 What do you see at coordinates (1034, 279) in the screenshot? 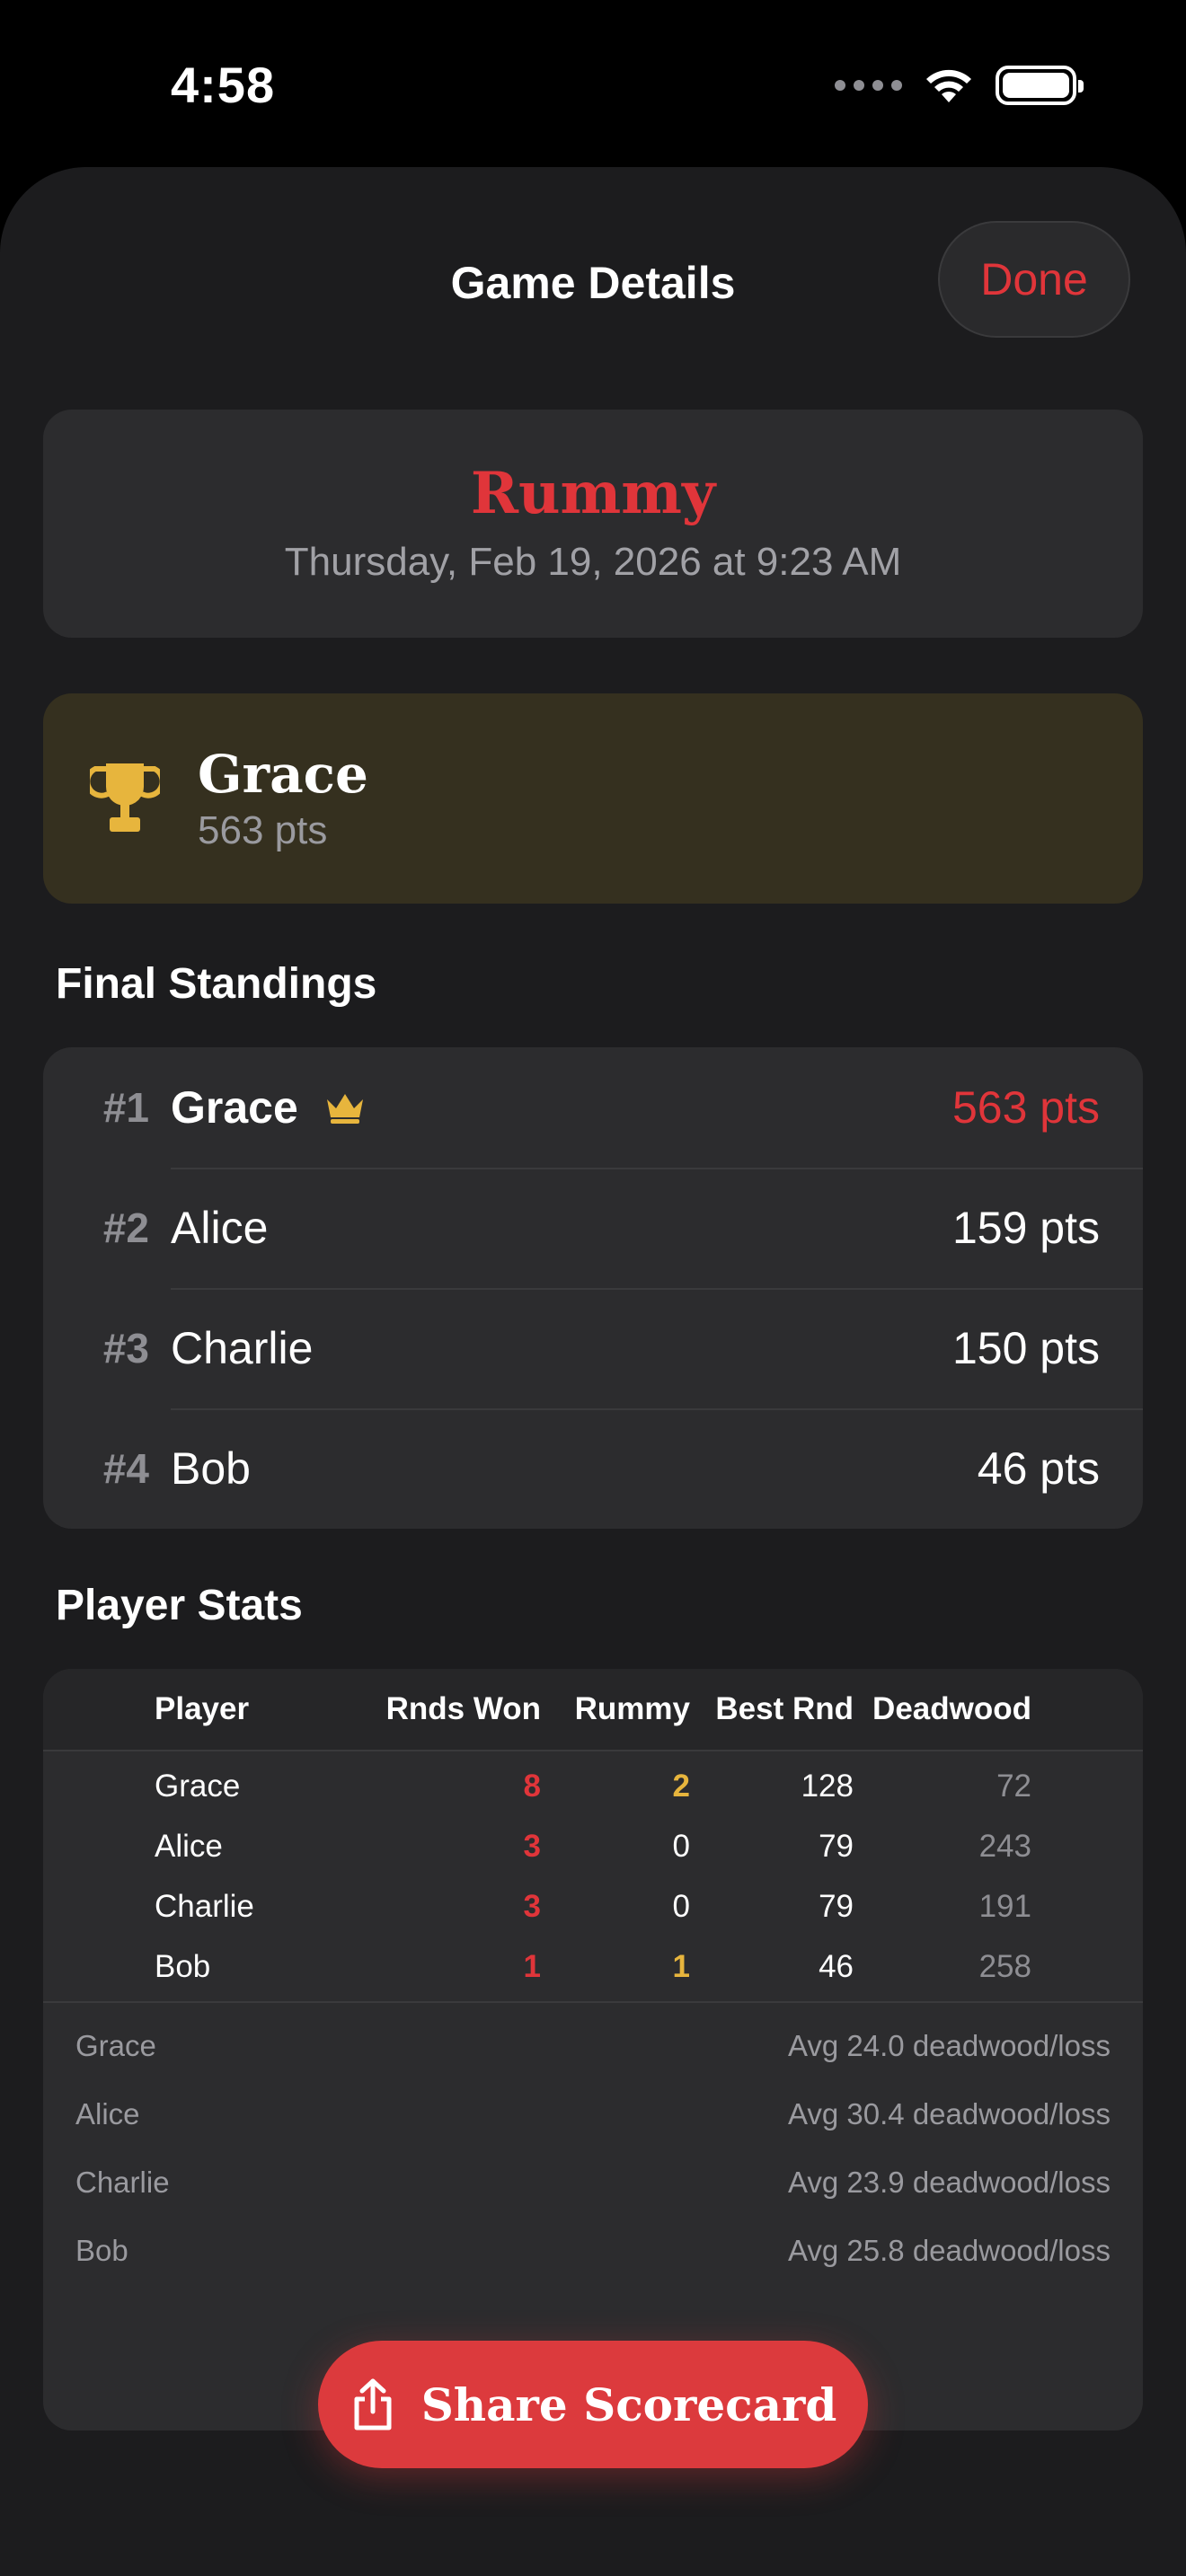
I see `done-button: Done` at bounding box center [1034, 279].